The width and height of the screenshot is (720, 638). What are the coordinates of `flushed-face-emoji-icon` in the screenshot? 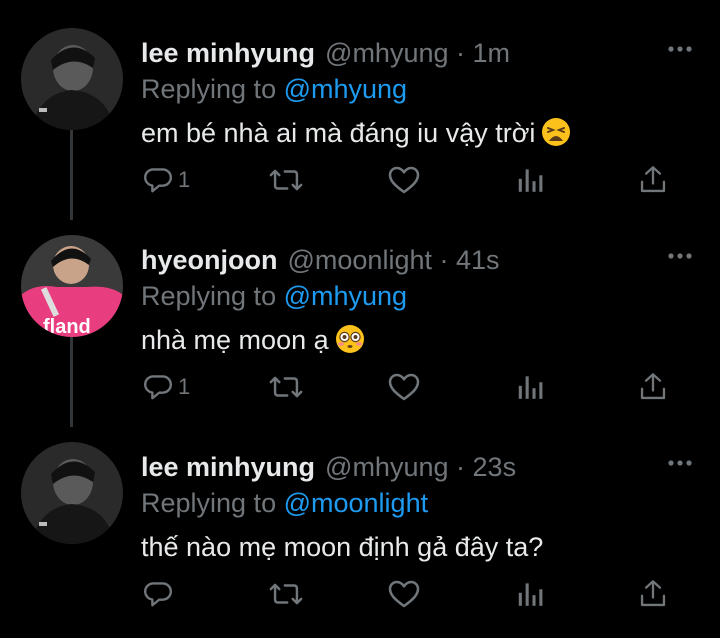 It's located at (350, 344).